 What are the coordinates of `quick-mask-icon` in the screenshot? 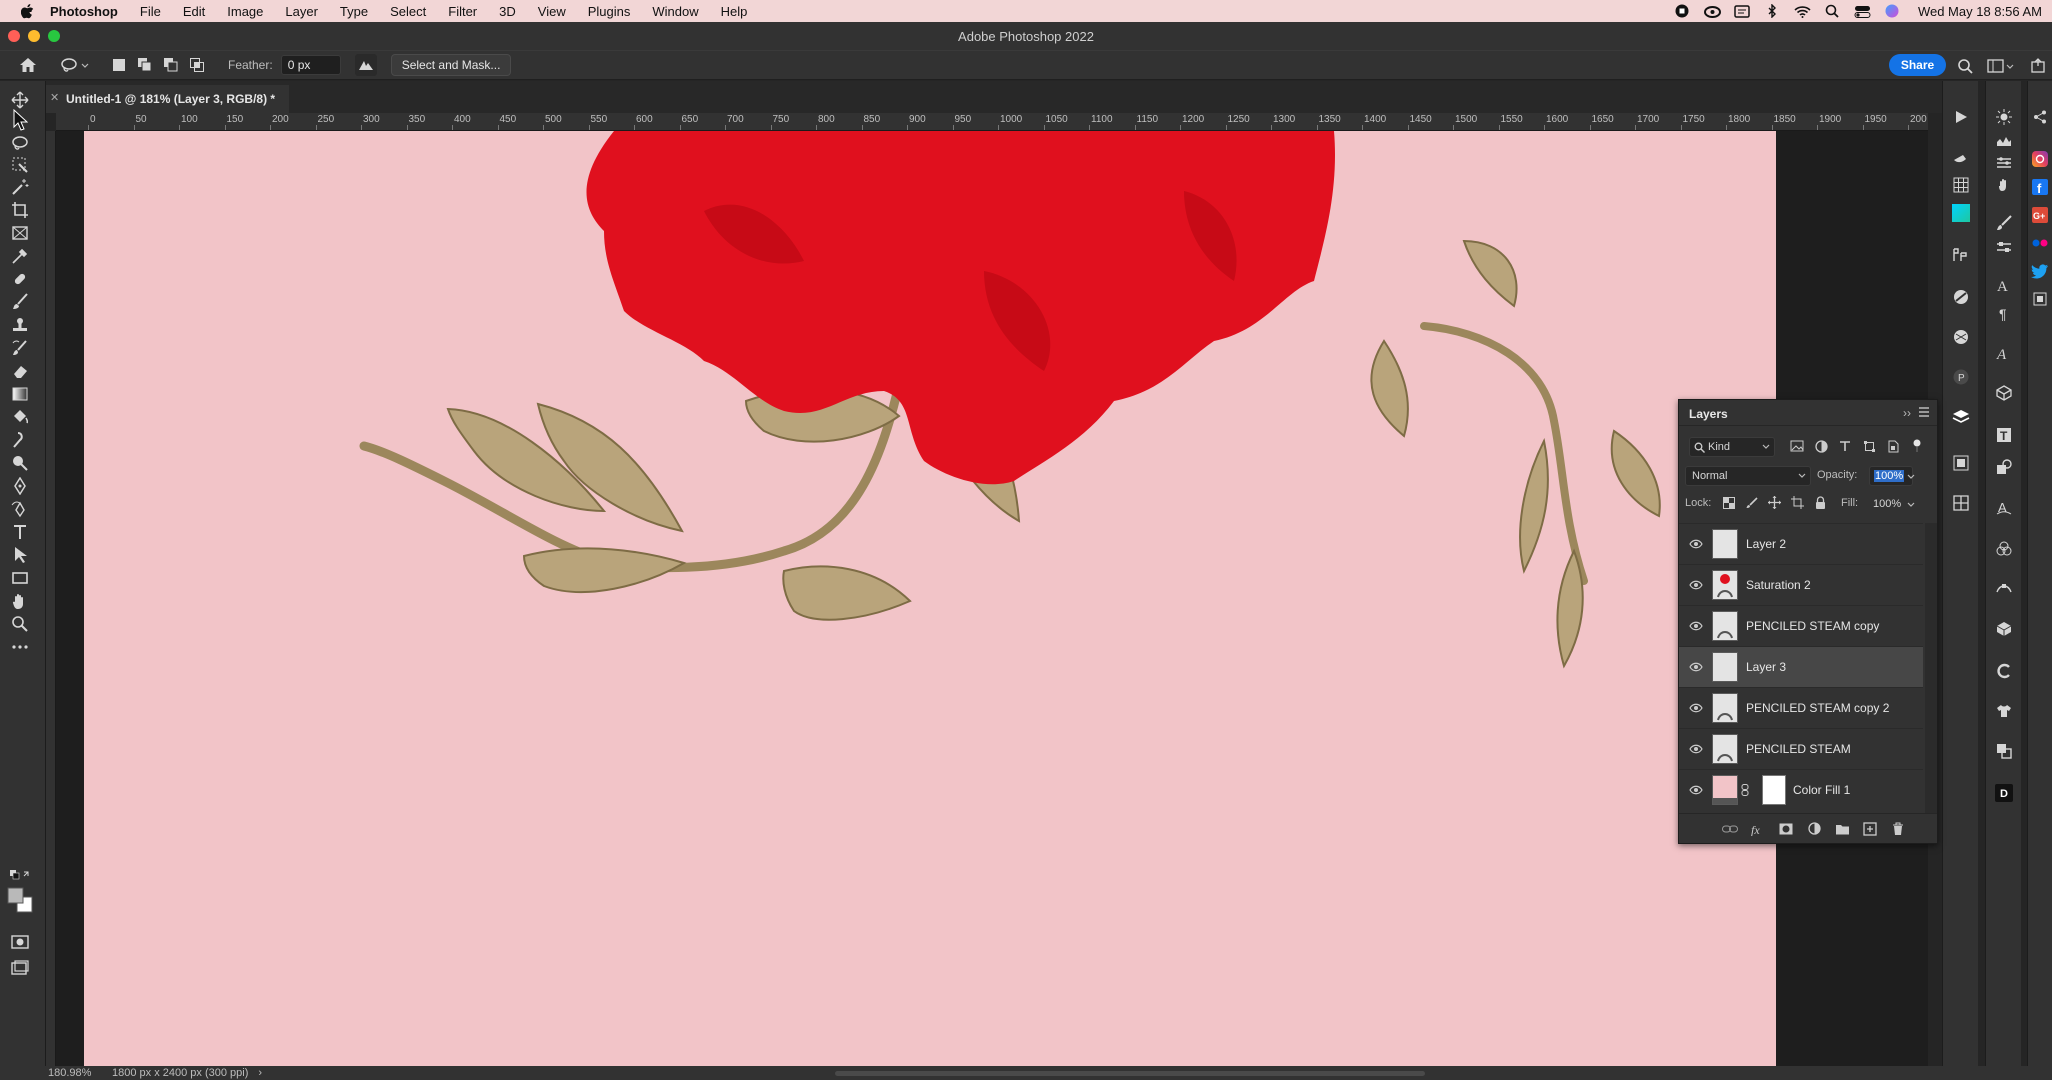 It's located at (20, 942).